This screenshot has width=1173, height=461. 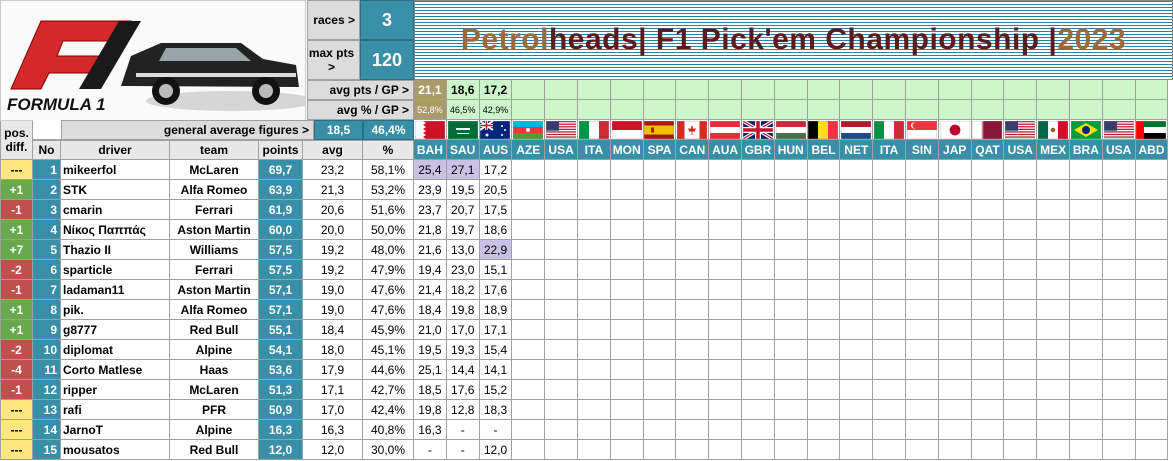 What do you see at coordinates (463, 150) in the screenshot?
I see `gp-header-sau: SAU` at bounding box center [463, 150].